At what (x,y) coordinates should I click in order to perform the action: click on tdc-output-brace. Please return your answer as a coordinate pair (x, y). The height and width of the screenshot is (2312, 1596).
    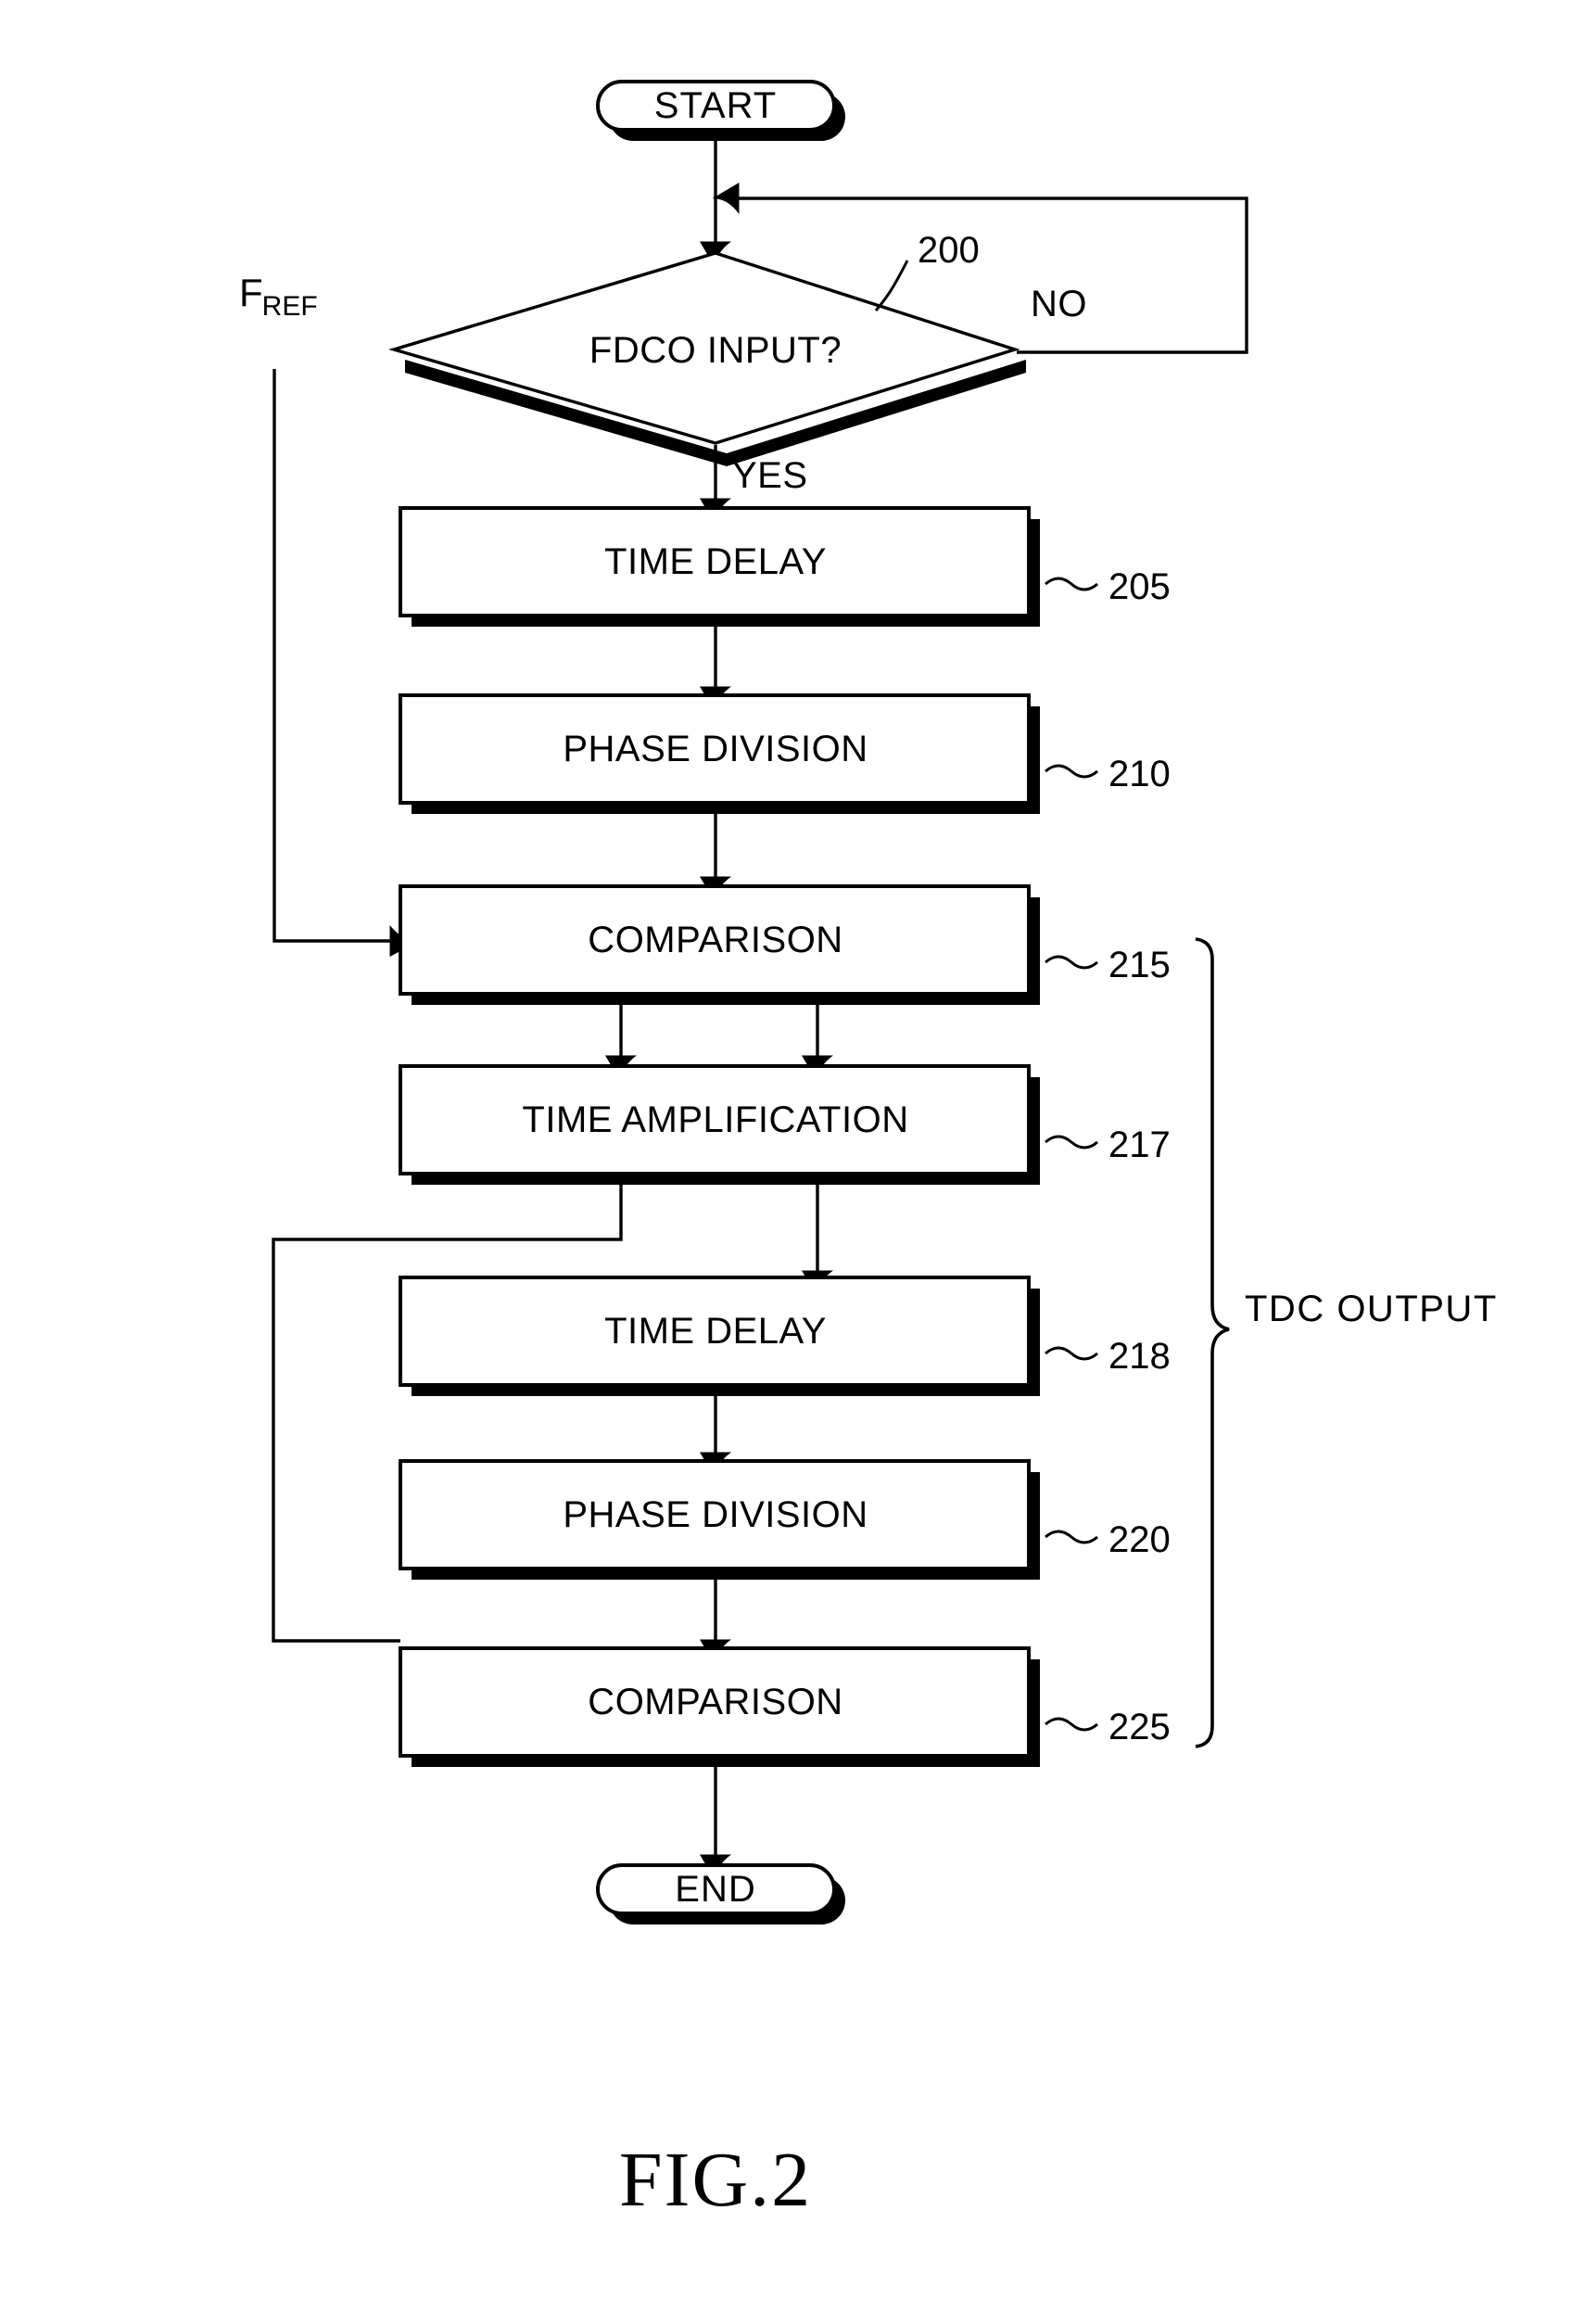
    Looking at the image, I should click on (1212, 1342).